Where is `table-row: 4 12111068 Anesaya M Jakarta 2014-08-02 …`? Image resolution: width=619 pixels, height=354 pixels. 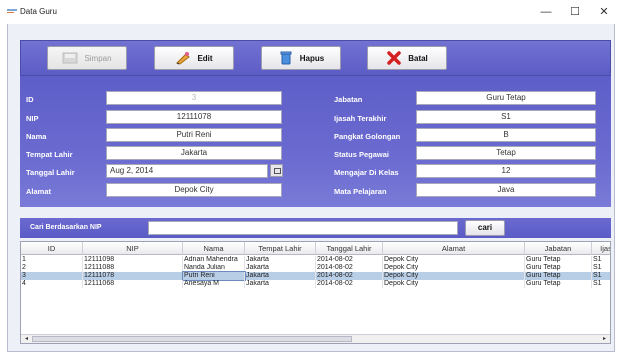 table-row: 4 12111068 Anesaya M Jakarta 2014-08-02 … is located at coordinates (315, 284).